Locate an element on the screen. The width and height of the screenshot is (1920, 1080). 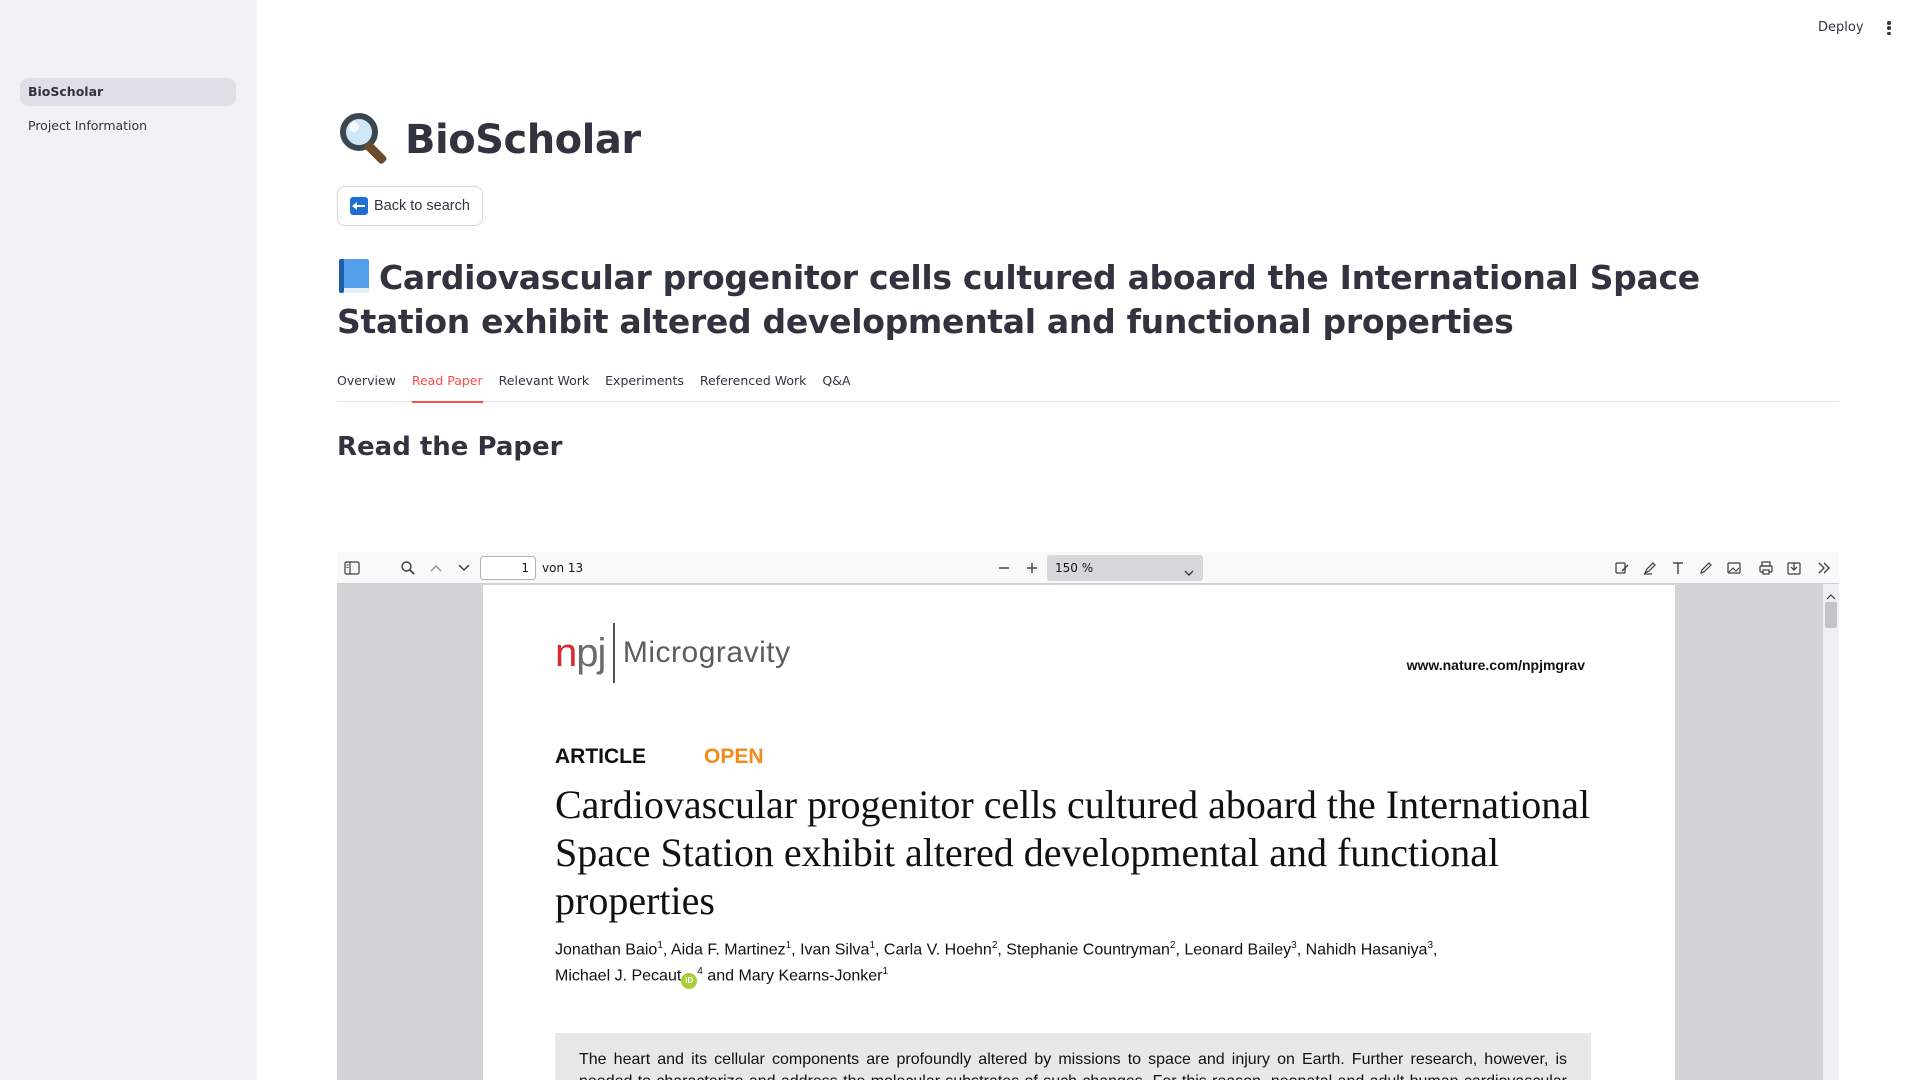
back-to-search-button: Back to search is located at coordinates (410, 206).